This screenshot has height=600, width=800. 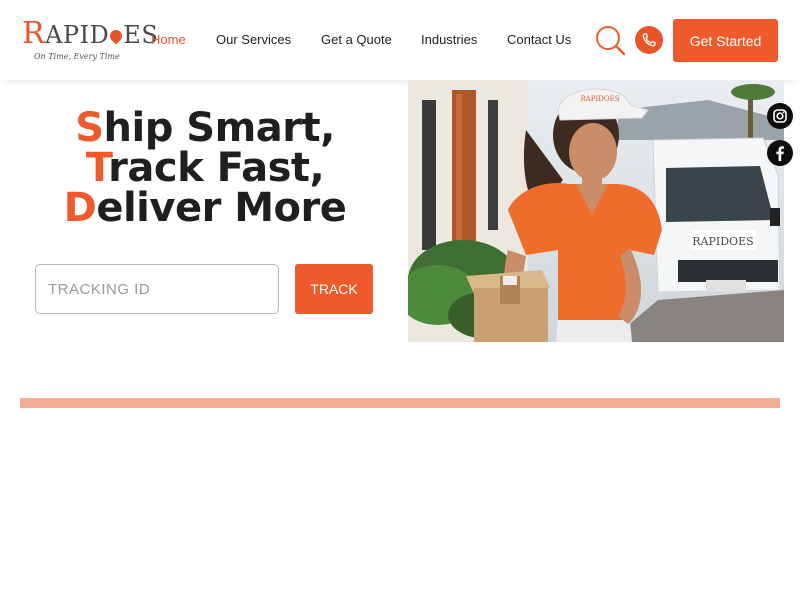 What do you see at coordinates (77, 56) in the screenshot?
I see `logo-tagline: On Time, Every Time` at bounding box center [77, 56].